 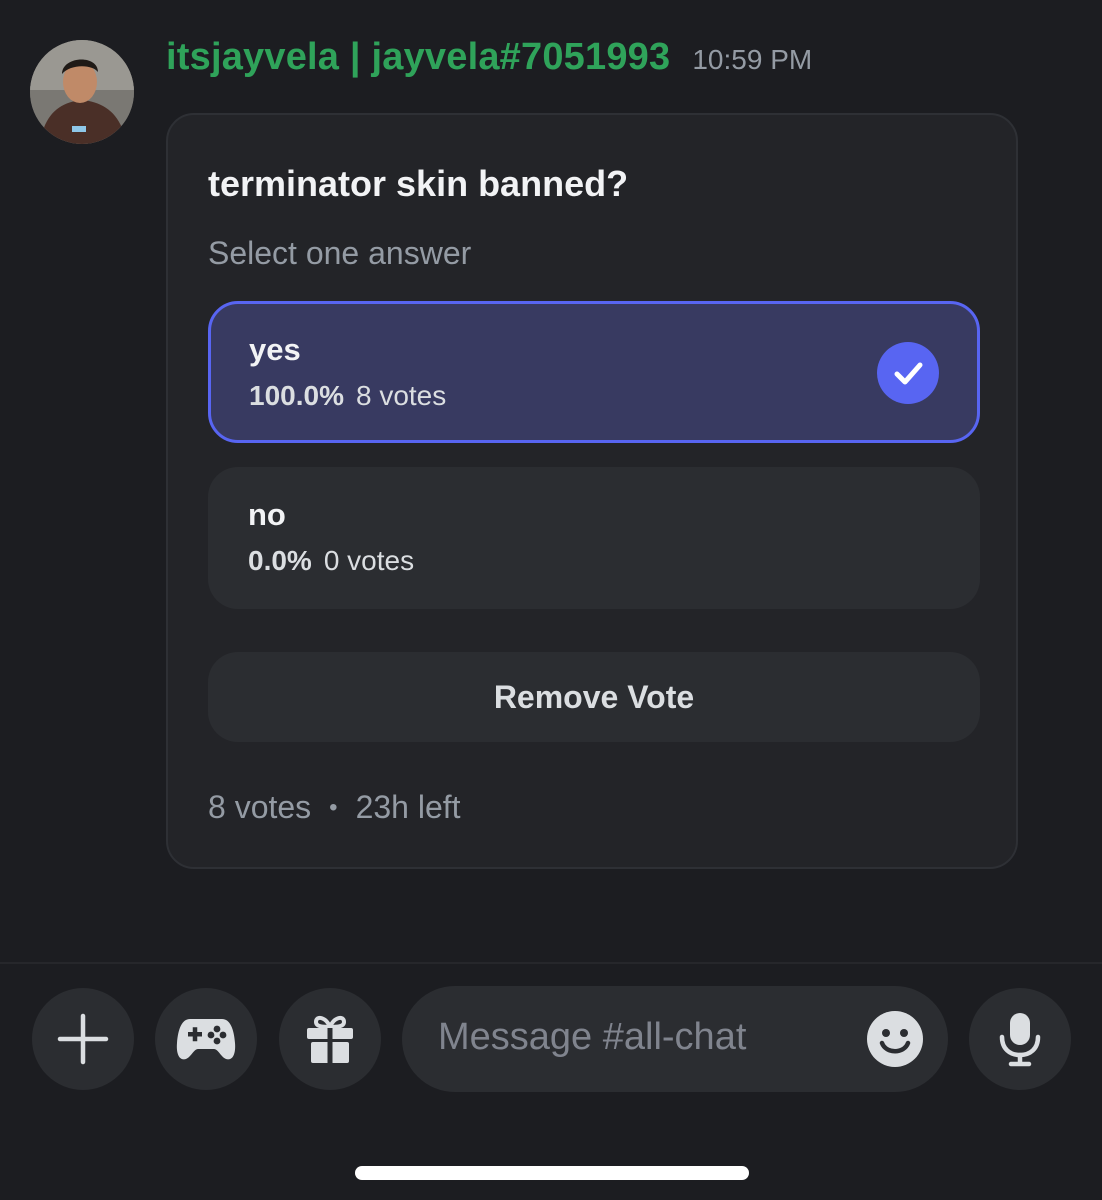 I want to click on time-left: 23h left, so click(x=408, y=807).